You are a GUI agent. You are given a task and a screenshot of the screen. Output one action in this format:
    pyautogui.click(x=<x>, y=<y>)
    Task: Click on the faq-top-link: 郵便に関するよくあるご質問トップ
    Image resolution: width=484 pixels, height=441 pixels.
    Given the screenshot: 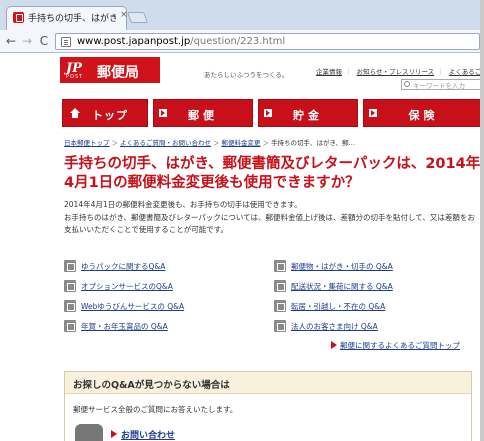 What is the action you would take?
    pyautogui.click(x=400, y=345)
    